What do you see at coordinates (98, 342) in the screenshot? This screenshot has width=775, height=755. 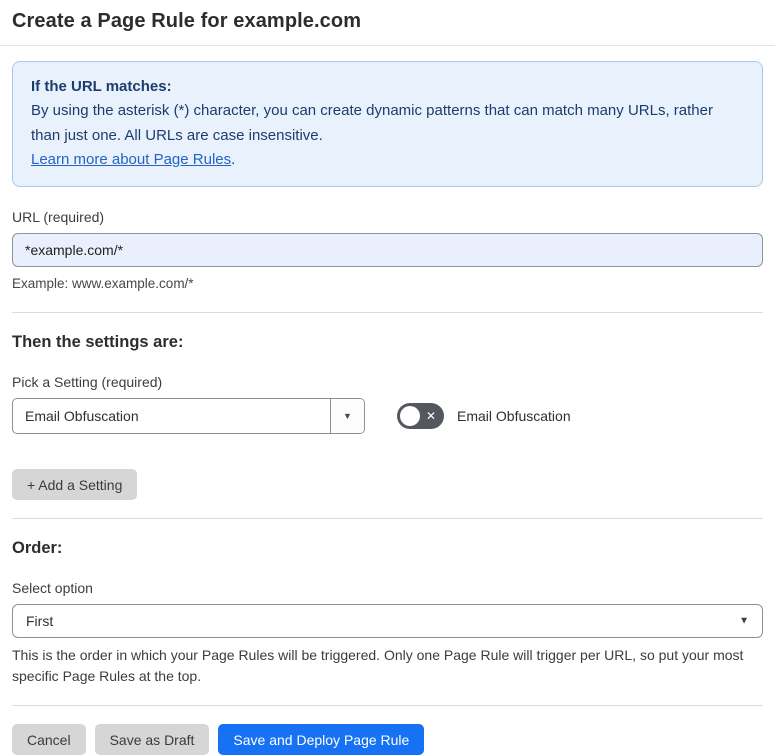 I see `settings-section-heading: Then the settings are:` at bounding box center [98, 342].